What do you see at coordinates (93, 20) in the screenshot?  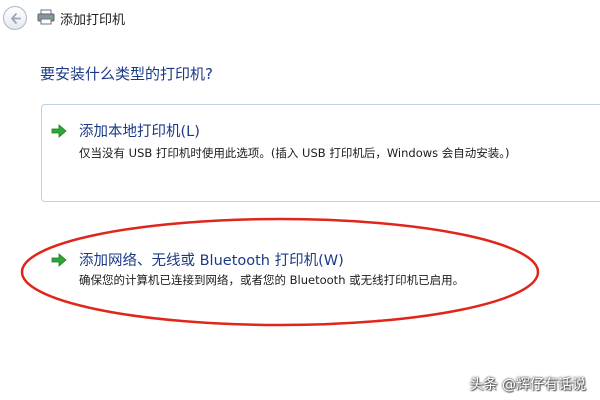 I see `window-title: 添加打印机` at bounding box center [93, 20].